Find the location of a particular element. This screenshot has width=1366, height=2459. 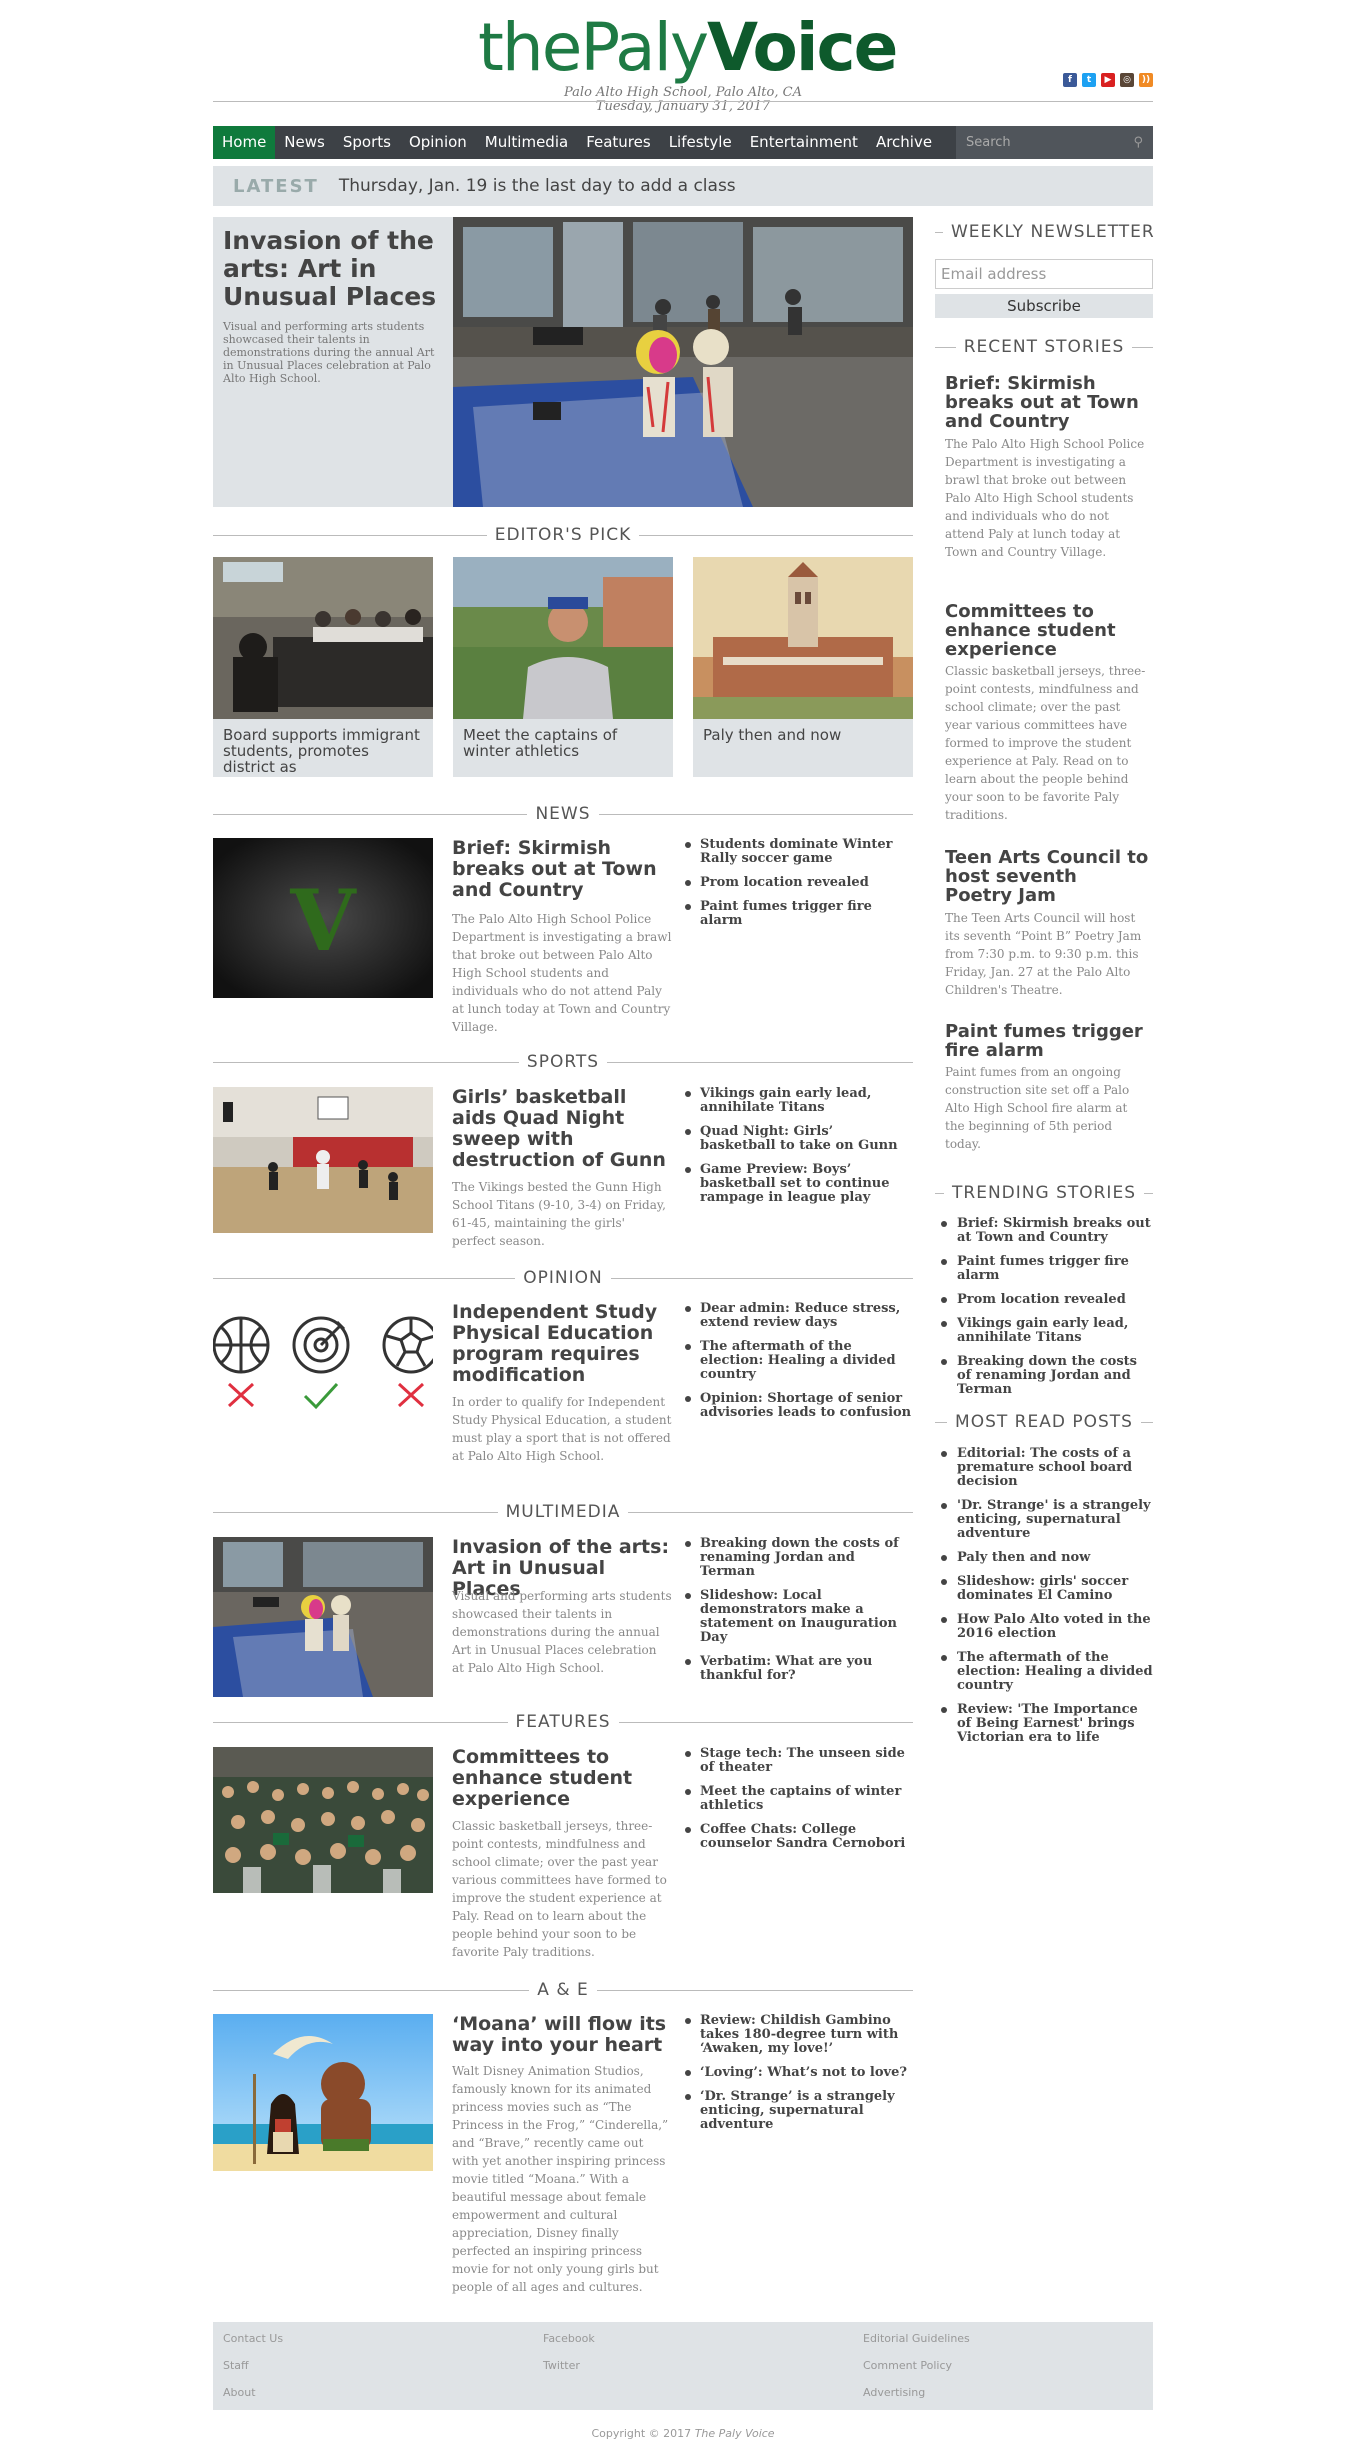

nav-opinion: Opinion is located at coordinates (438, 142).